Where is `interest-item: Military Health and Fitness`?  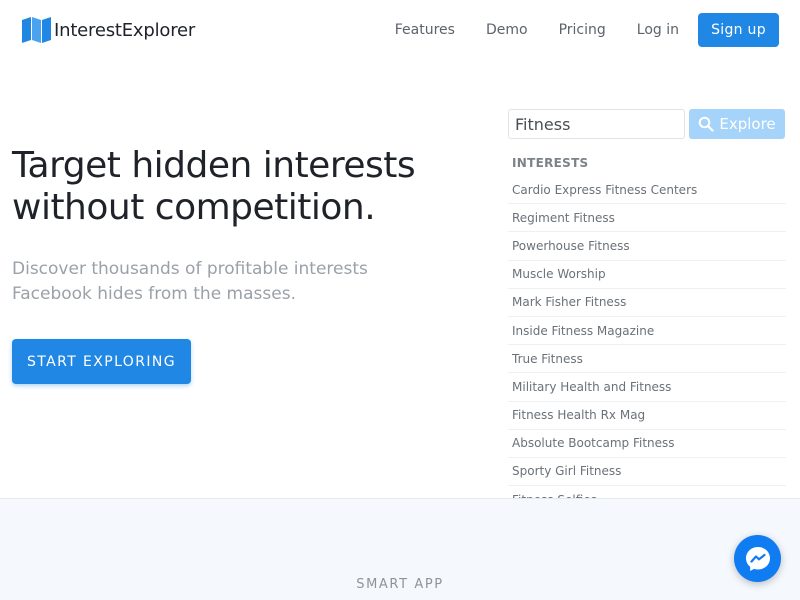 interest-item: Military Health and Fitness is located at coordinates (647, 387).